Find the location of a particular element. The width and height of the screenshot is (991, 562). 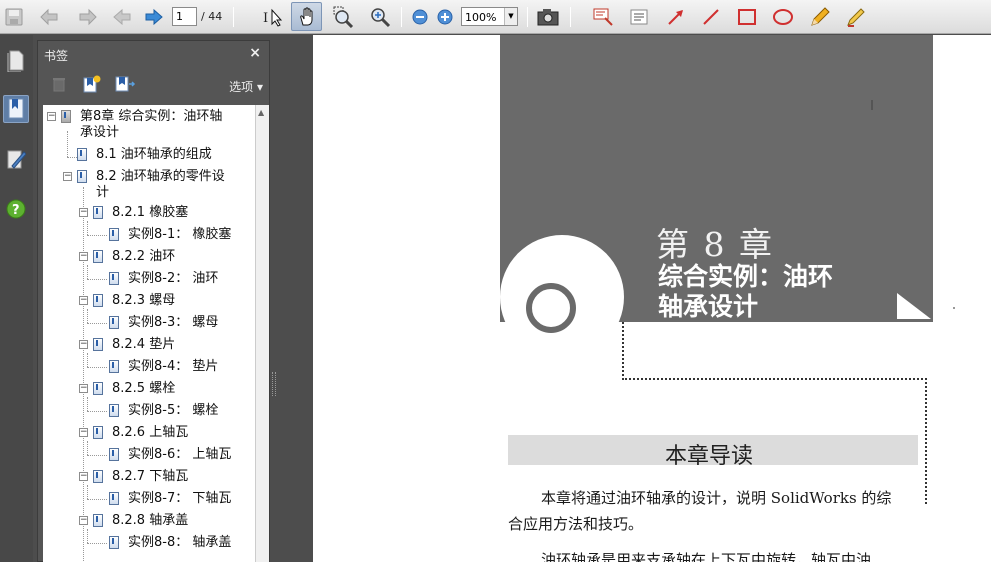

page-total: / 44 is located at coordinates (212, 16).